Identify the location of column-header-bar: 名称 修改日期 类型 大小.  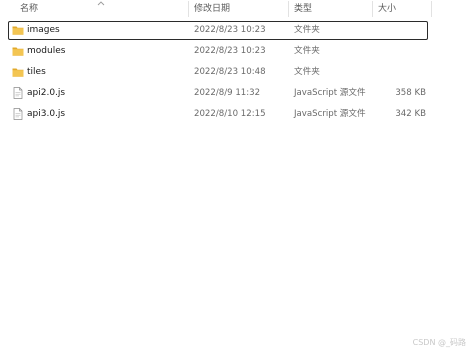
(216, 9).